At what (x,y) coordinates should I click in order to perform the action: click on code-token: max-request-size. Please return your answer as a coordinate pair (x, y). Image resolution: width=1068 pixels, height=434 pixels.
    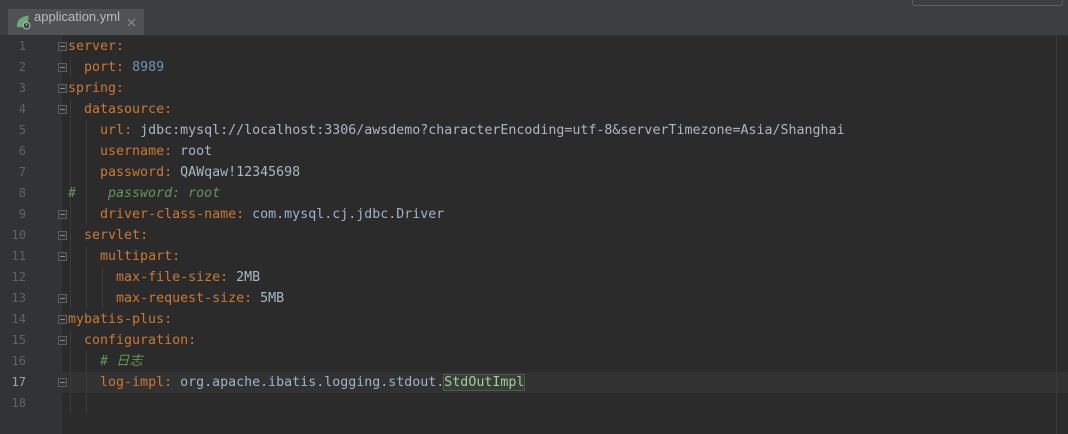
    Looking at the image, I should click on (180, 298).